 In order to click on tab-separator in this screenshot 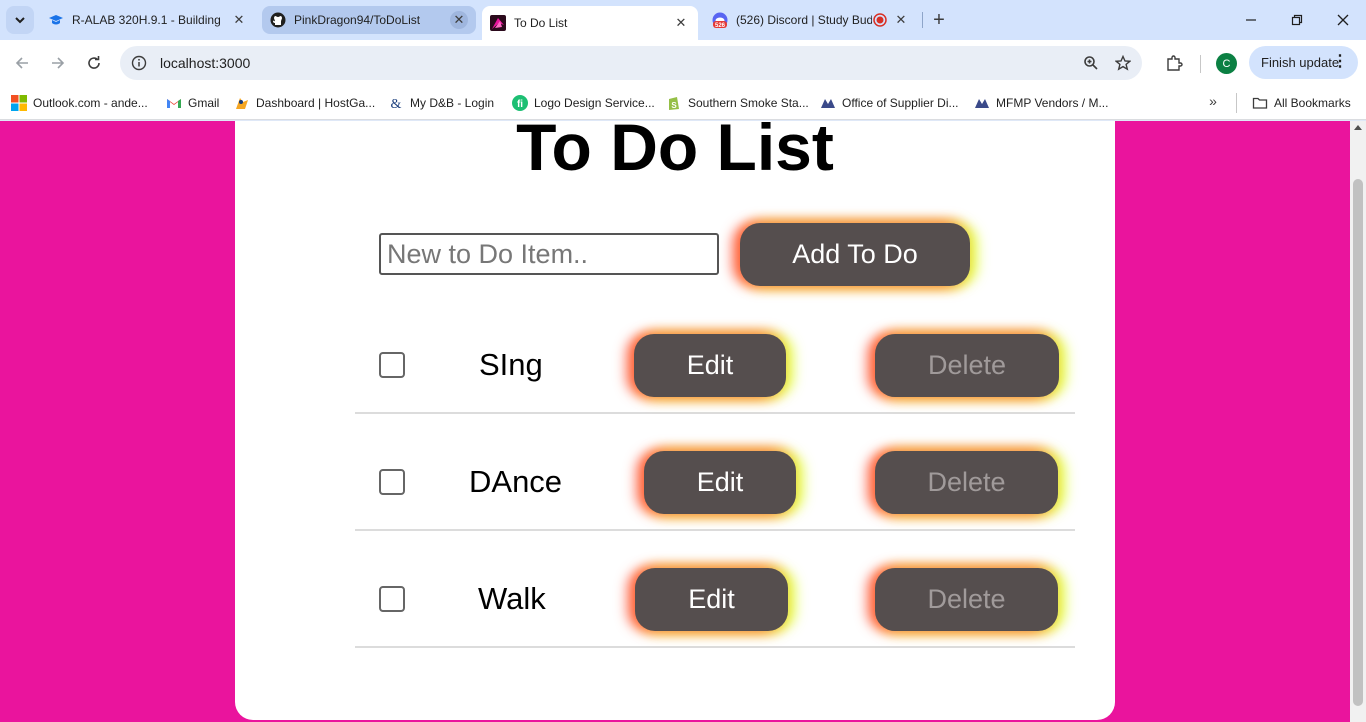, I will do `click(922, 20)`.